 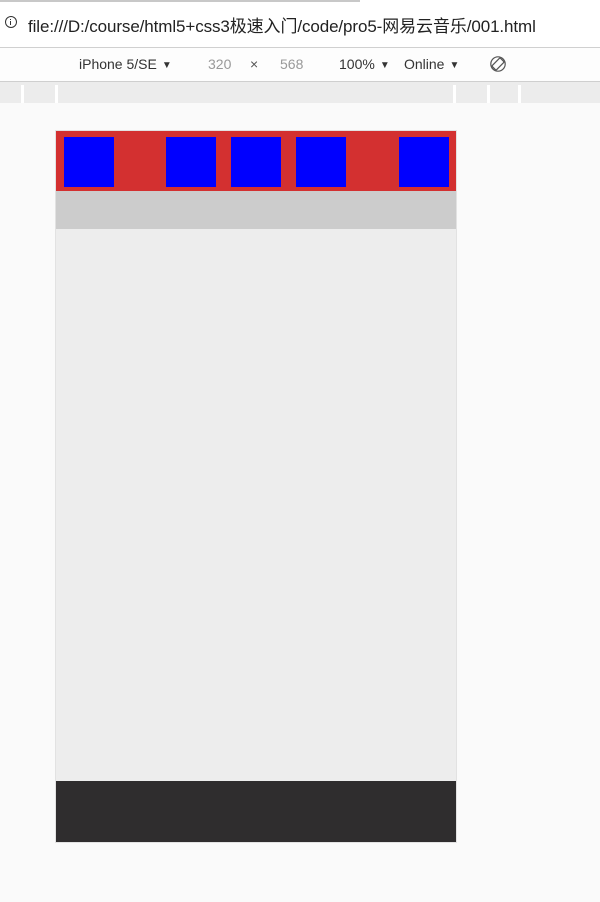 What do you see at coordinates (291, 64) in the screenshot?
I see `height-input: 568` at bounding box center [291, 64].